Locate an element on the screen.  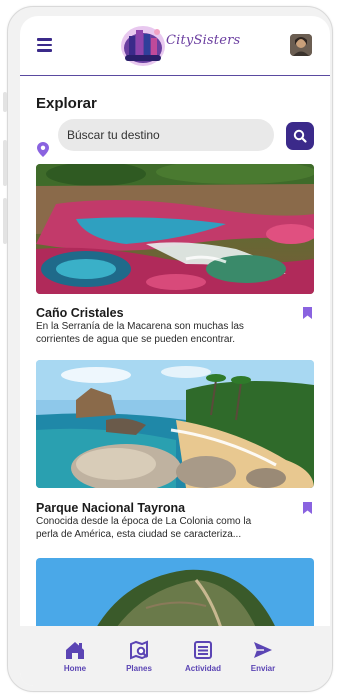
nav-label: Home is located at coordinates (75, 668).